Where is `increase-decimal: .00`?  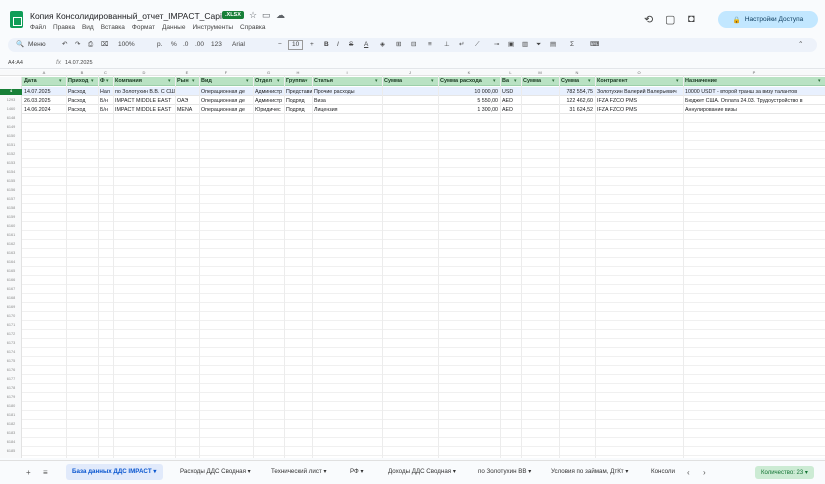
increase-decimal: .00 is located at coordinates (199, 45).